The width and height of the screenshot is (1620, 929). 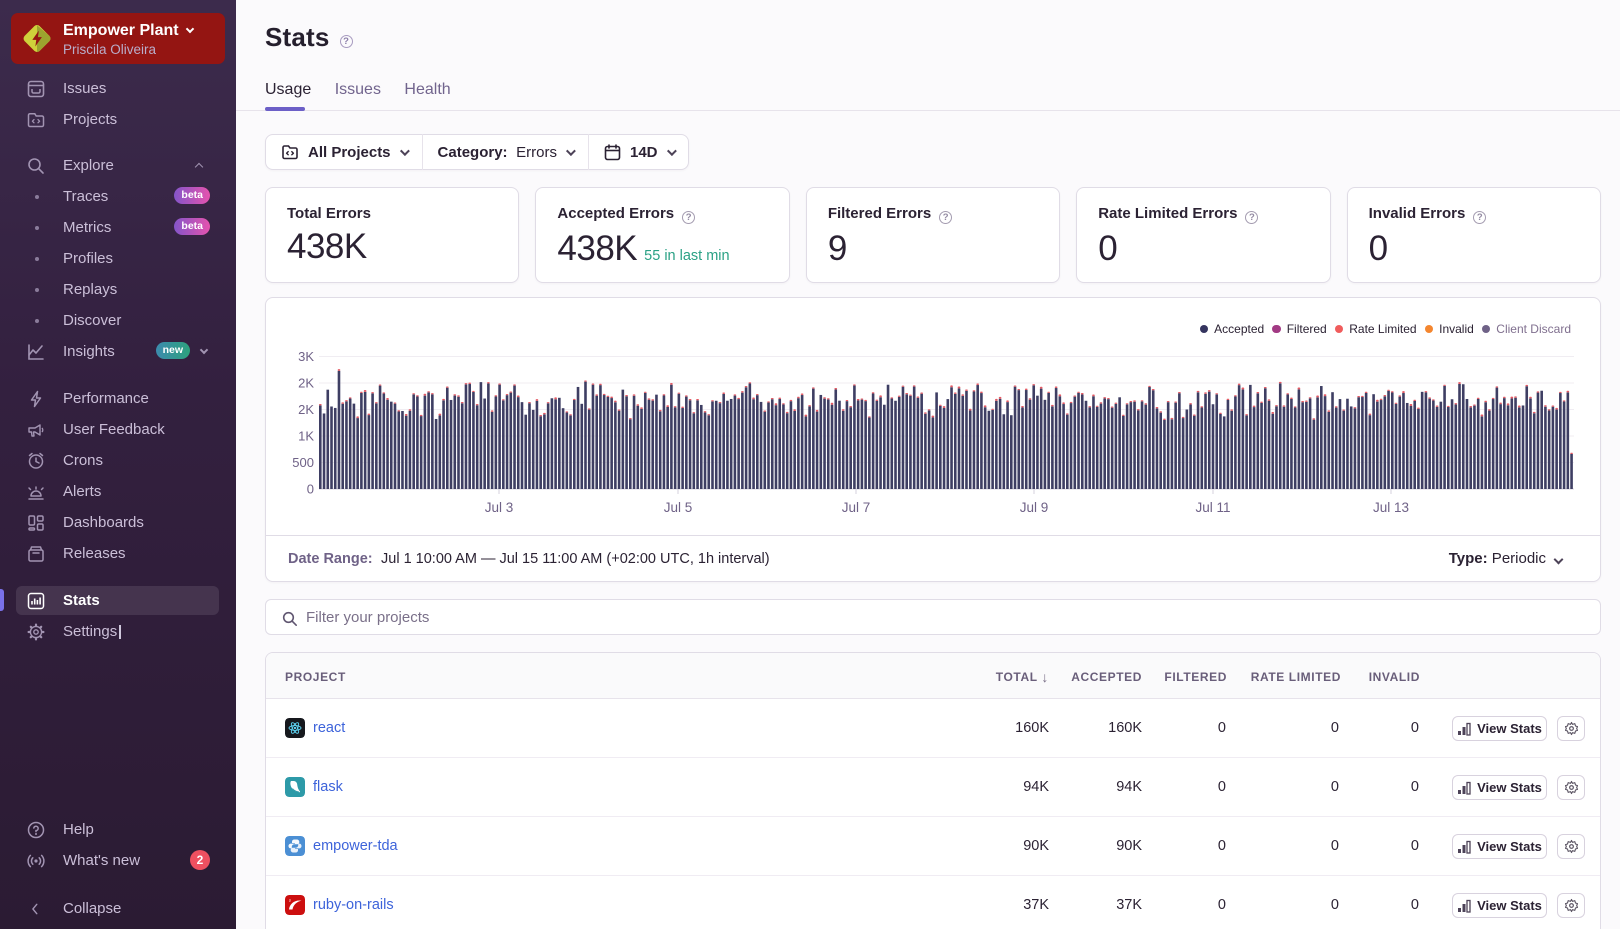 What do you see at coordinates (1034, 507) in the screenshot?
I see `svg-text: Jul 9` at bounding box center [1034, 507].